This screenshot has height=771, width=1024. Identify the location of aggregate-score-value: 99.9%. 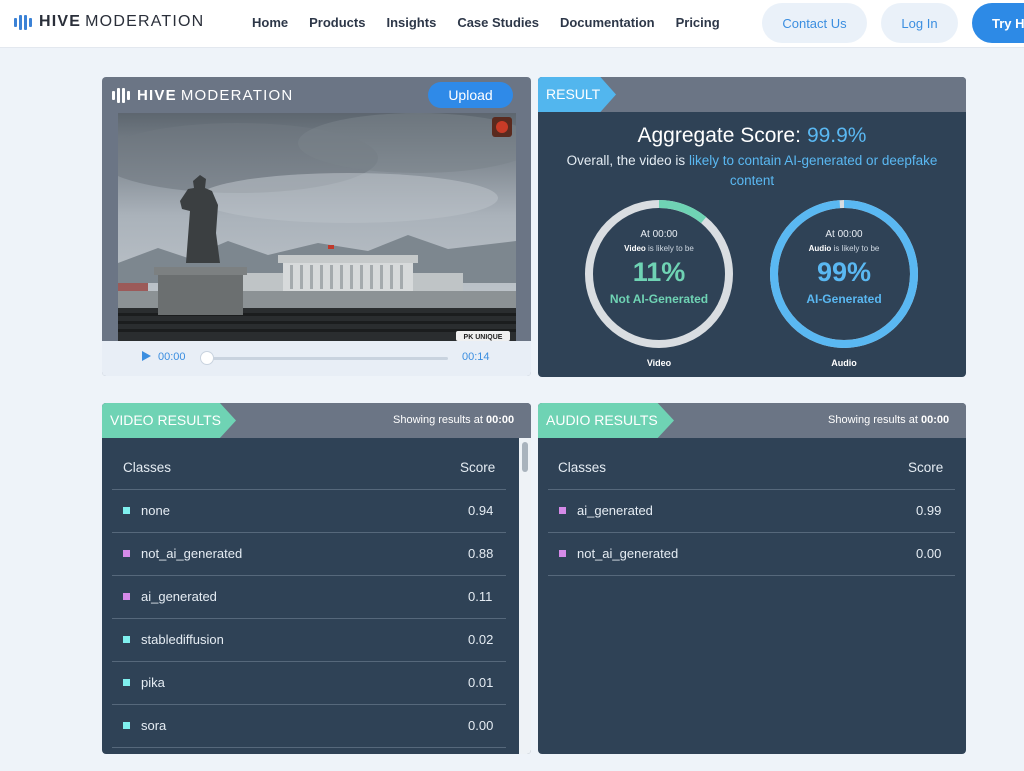
(836, 135).